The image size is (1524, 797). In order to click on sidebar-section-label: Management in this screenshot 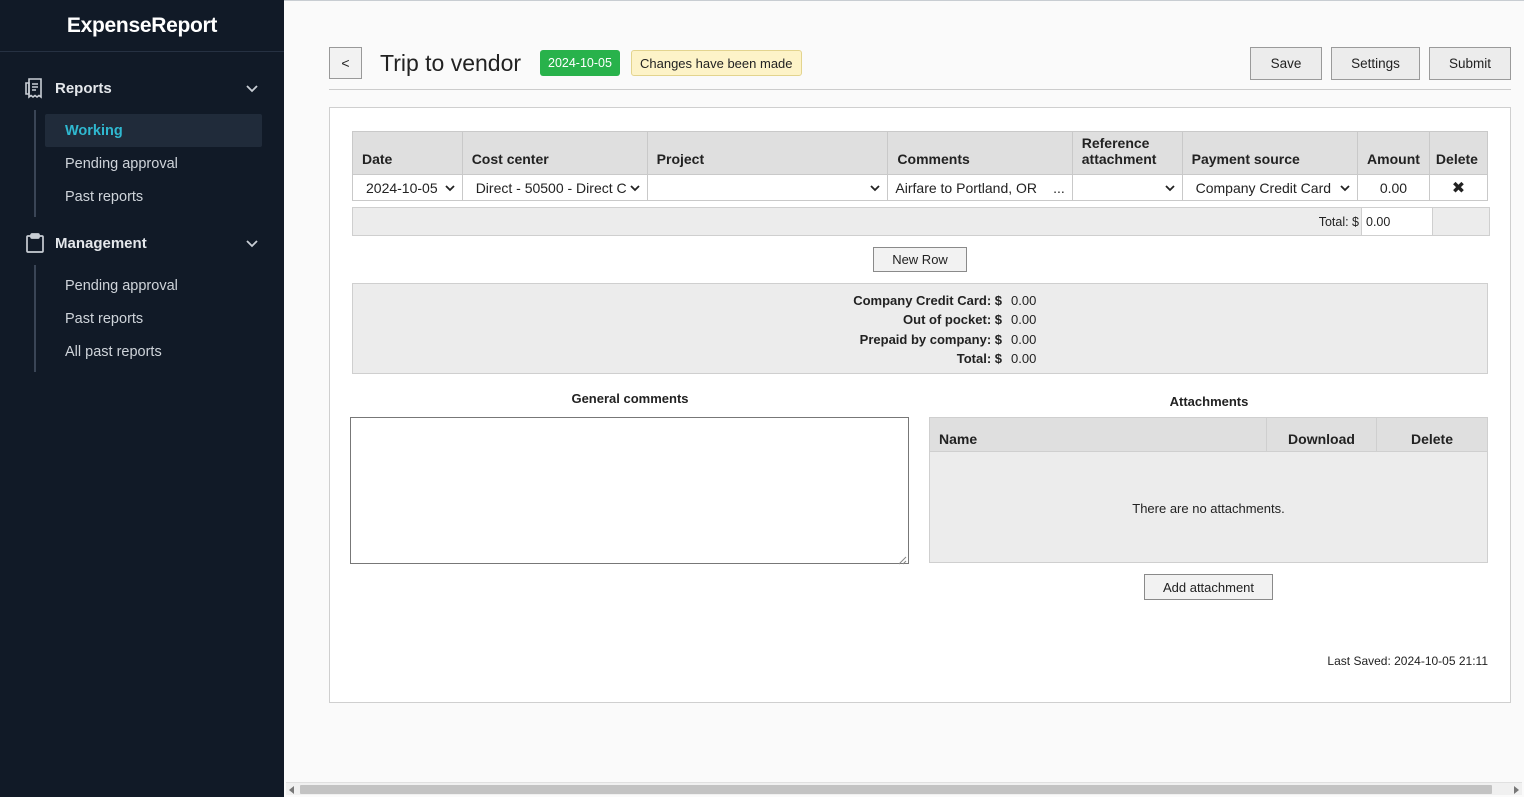, I will do `click(101, 243)`.